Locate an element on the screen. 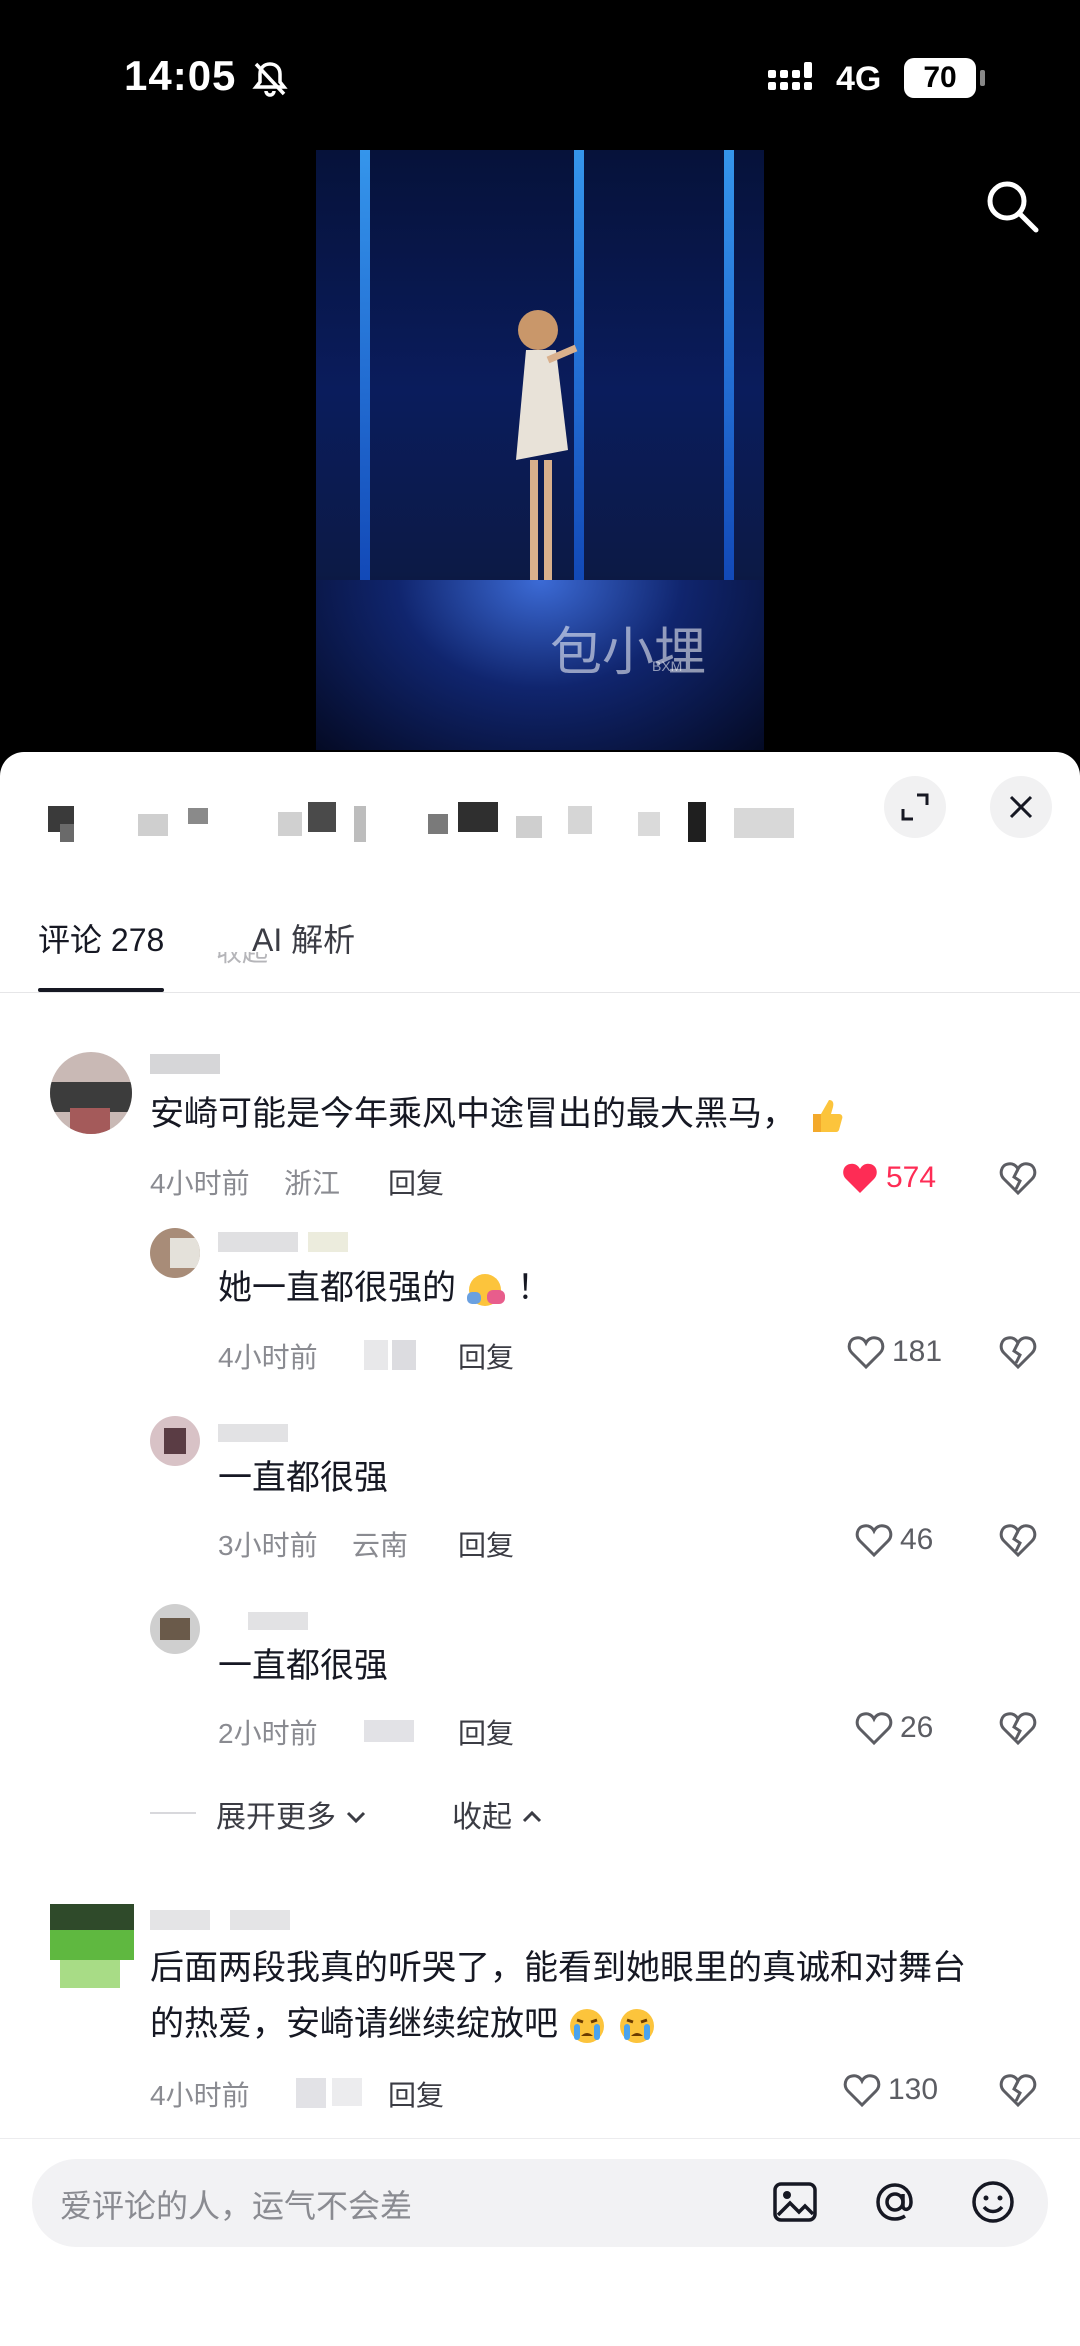 The image size is (1080, 2346). mention-icon is located at coordinates (895, 2202).